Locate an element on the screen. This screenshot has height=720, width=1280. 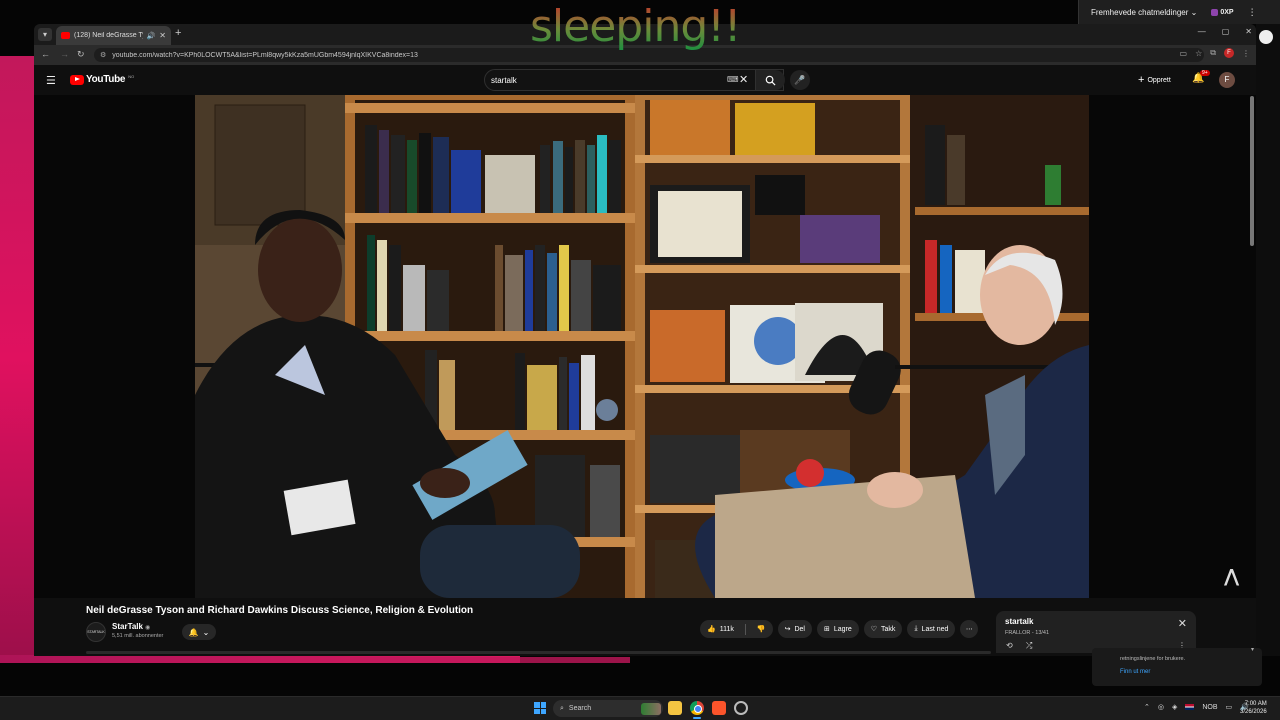
taskbar: ⌕ Search ⌃ ◎ ◈ NOB ▭ 🔊 7:00 AM 3/26/2026 is located at coordinates (640, 708).